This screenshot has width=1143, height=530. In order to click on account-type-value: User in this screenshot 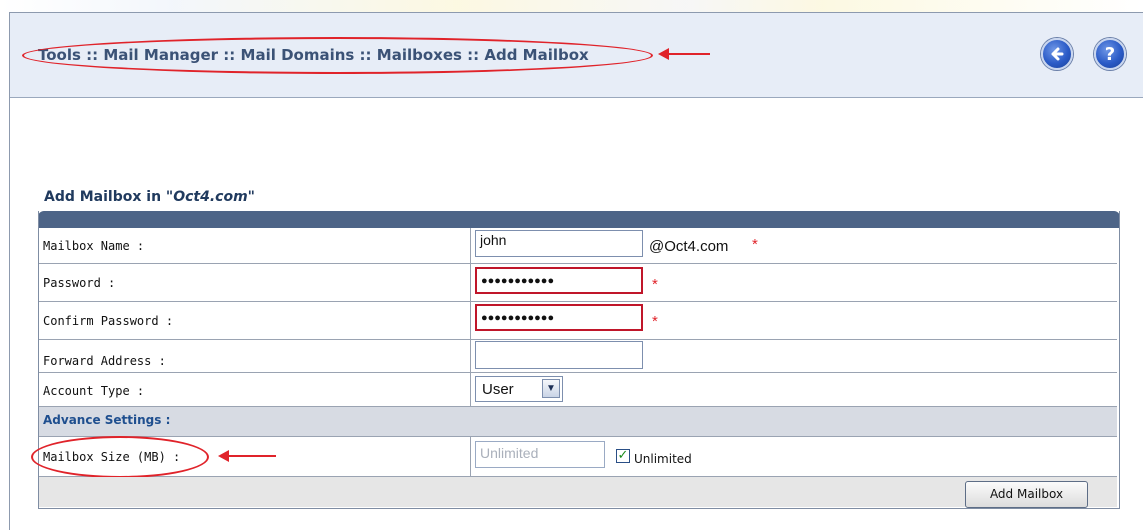, I will do `click(498, 389)`.